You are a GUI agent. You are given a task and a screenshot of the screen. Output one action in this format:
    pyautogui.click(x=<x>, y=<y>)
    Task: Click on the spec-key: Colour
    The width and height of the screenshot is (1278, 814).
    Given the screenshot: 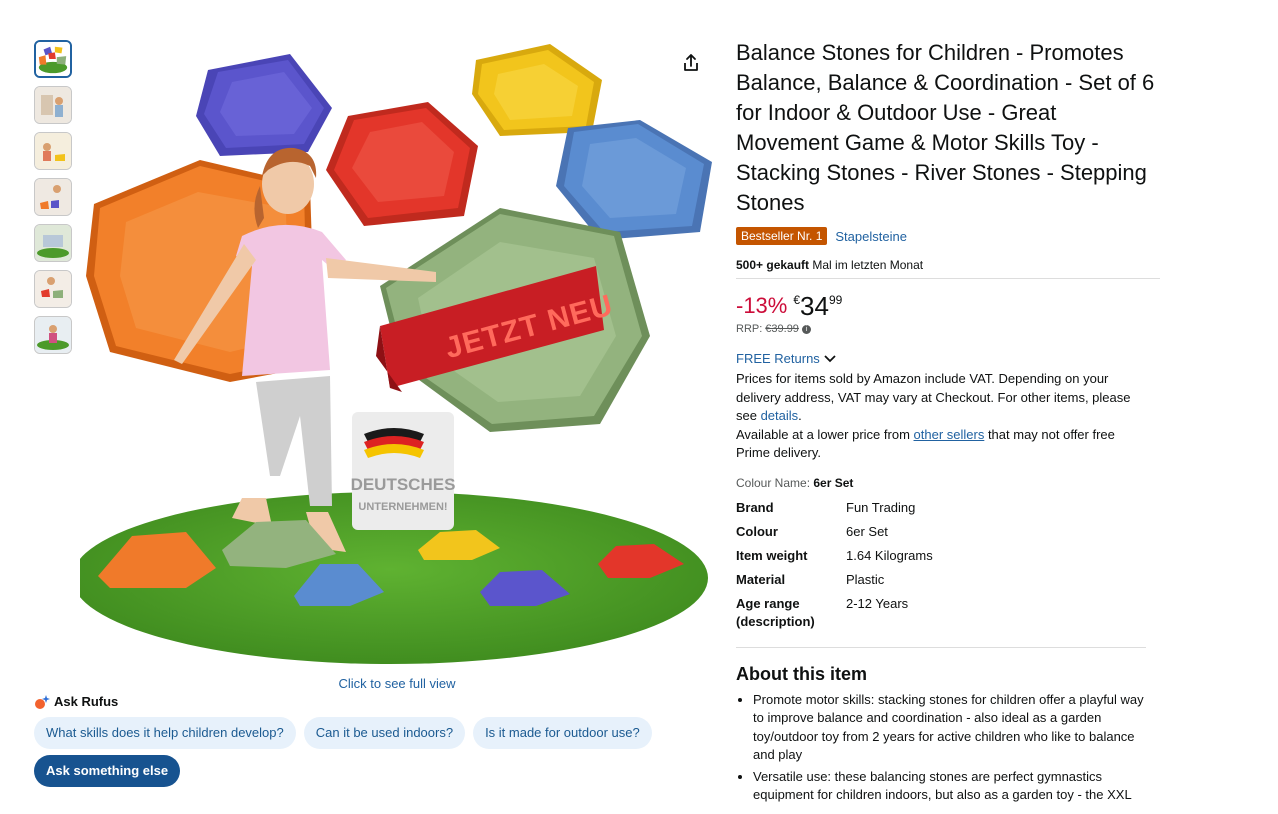 What is the action you would take?
    pyautogui.click(x=757, y=531)
    